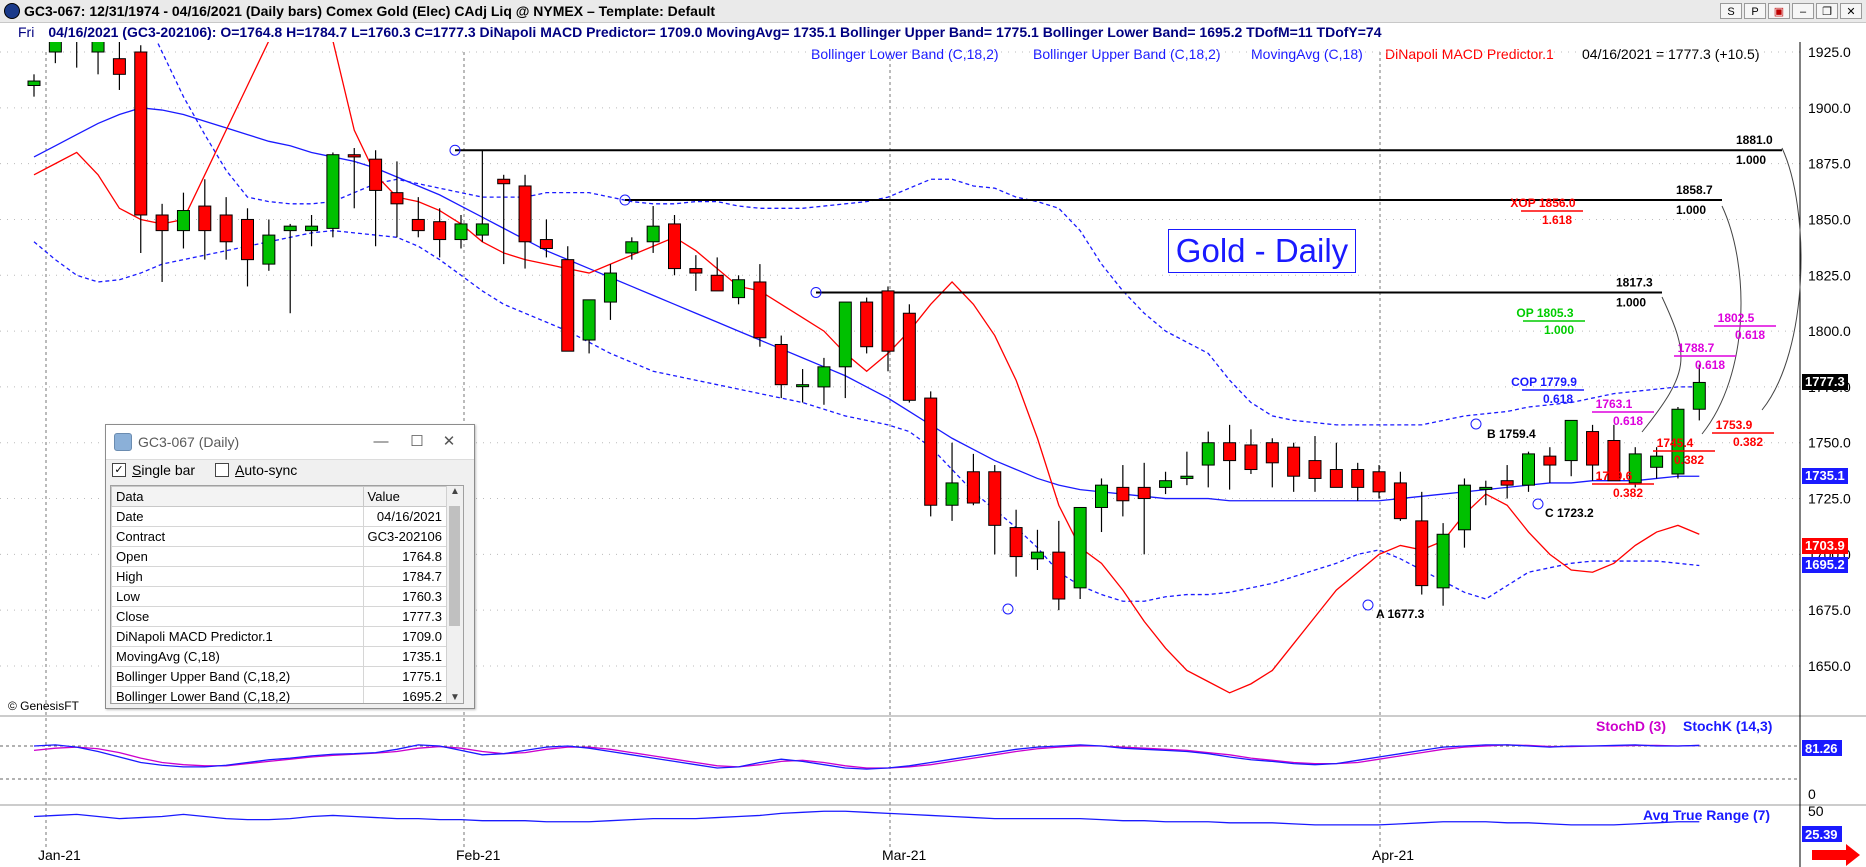  What do you see at coordinates (1511, 434) in the screenshot?
I see `abc-point-label: B 1759.4` at bounding box center [1511, 434].